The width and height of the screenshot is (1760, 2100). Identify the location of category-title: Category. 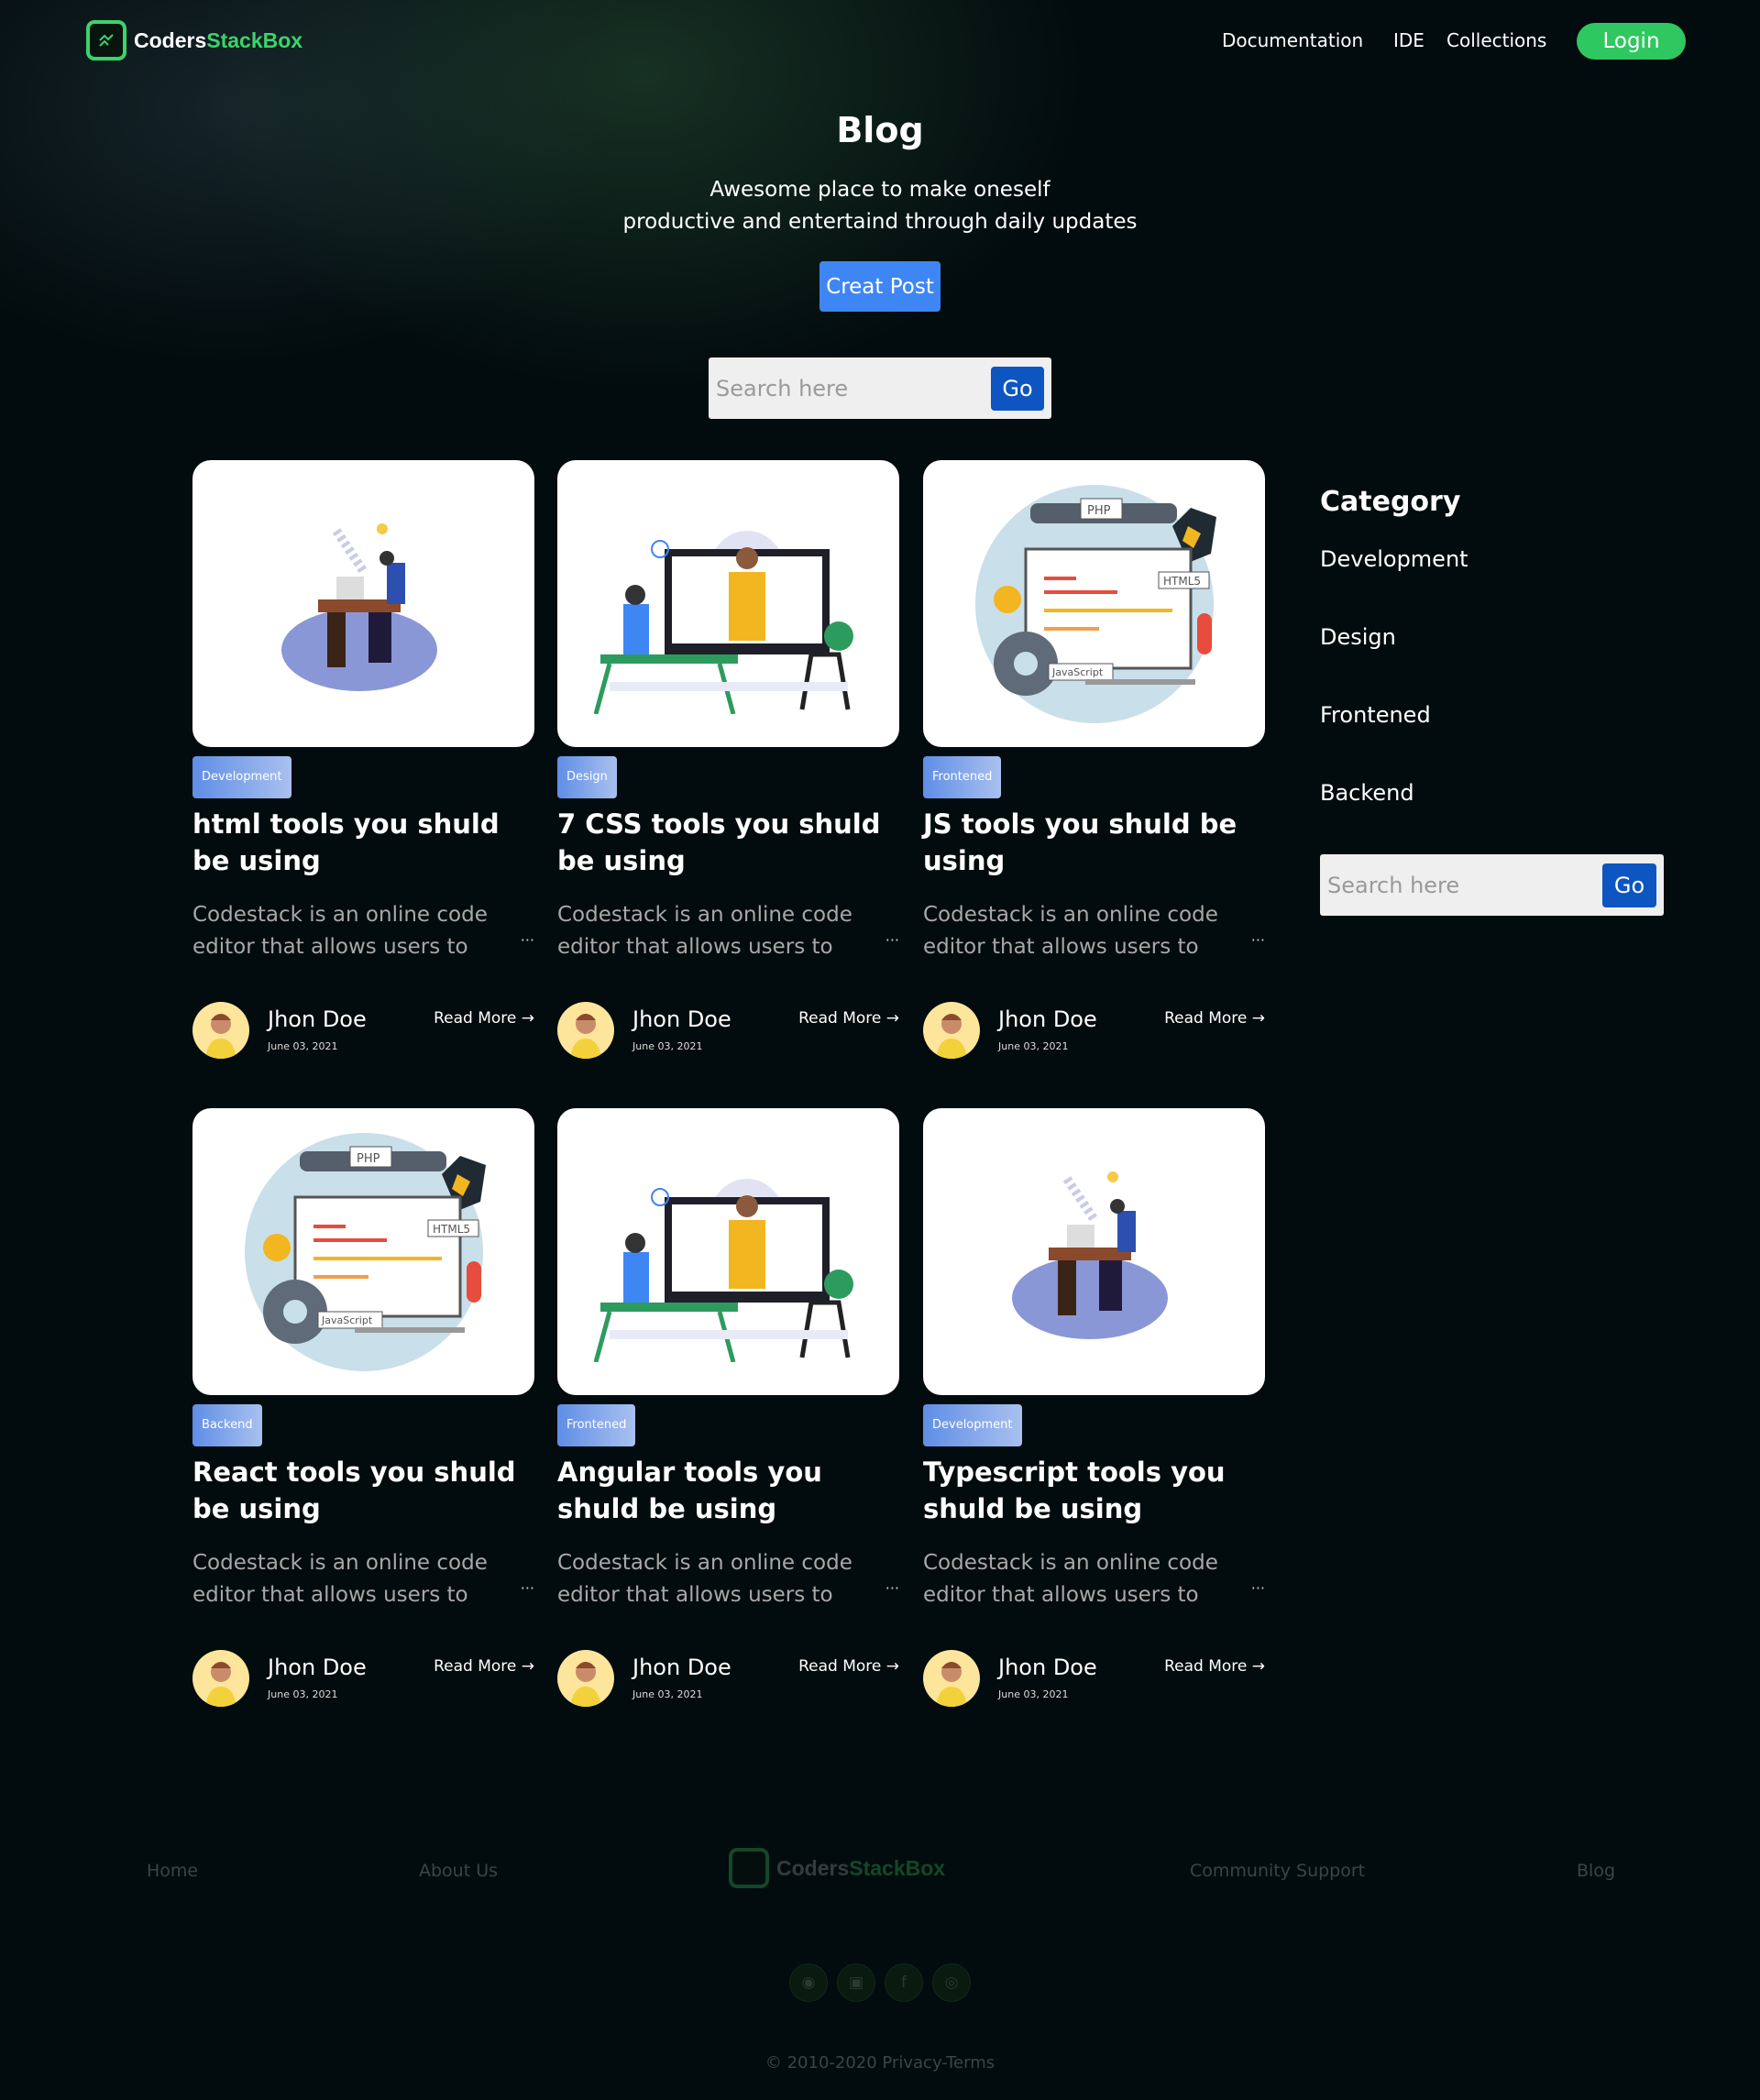
(1390, 502).